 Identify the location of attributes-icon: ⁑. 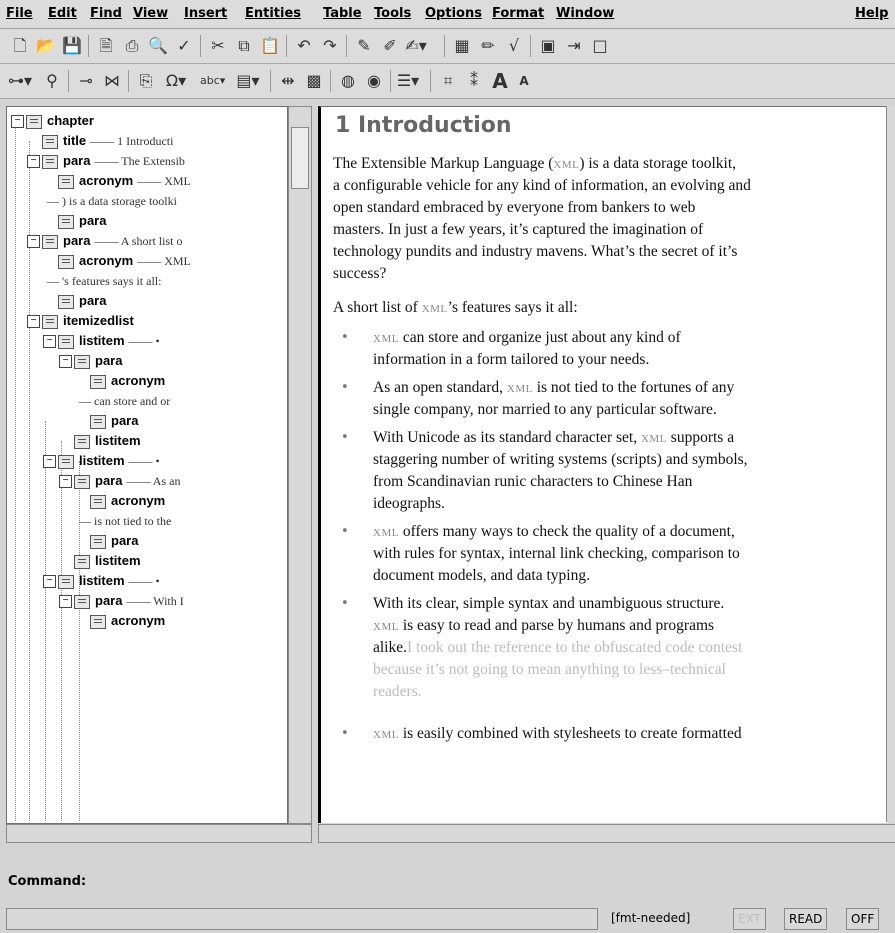
(474, 81).